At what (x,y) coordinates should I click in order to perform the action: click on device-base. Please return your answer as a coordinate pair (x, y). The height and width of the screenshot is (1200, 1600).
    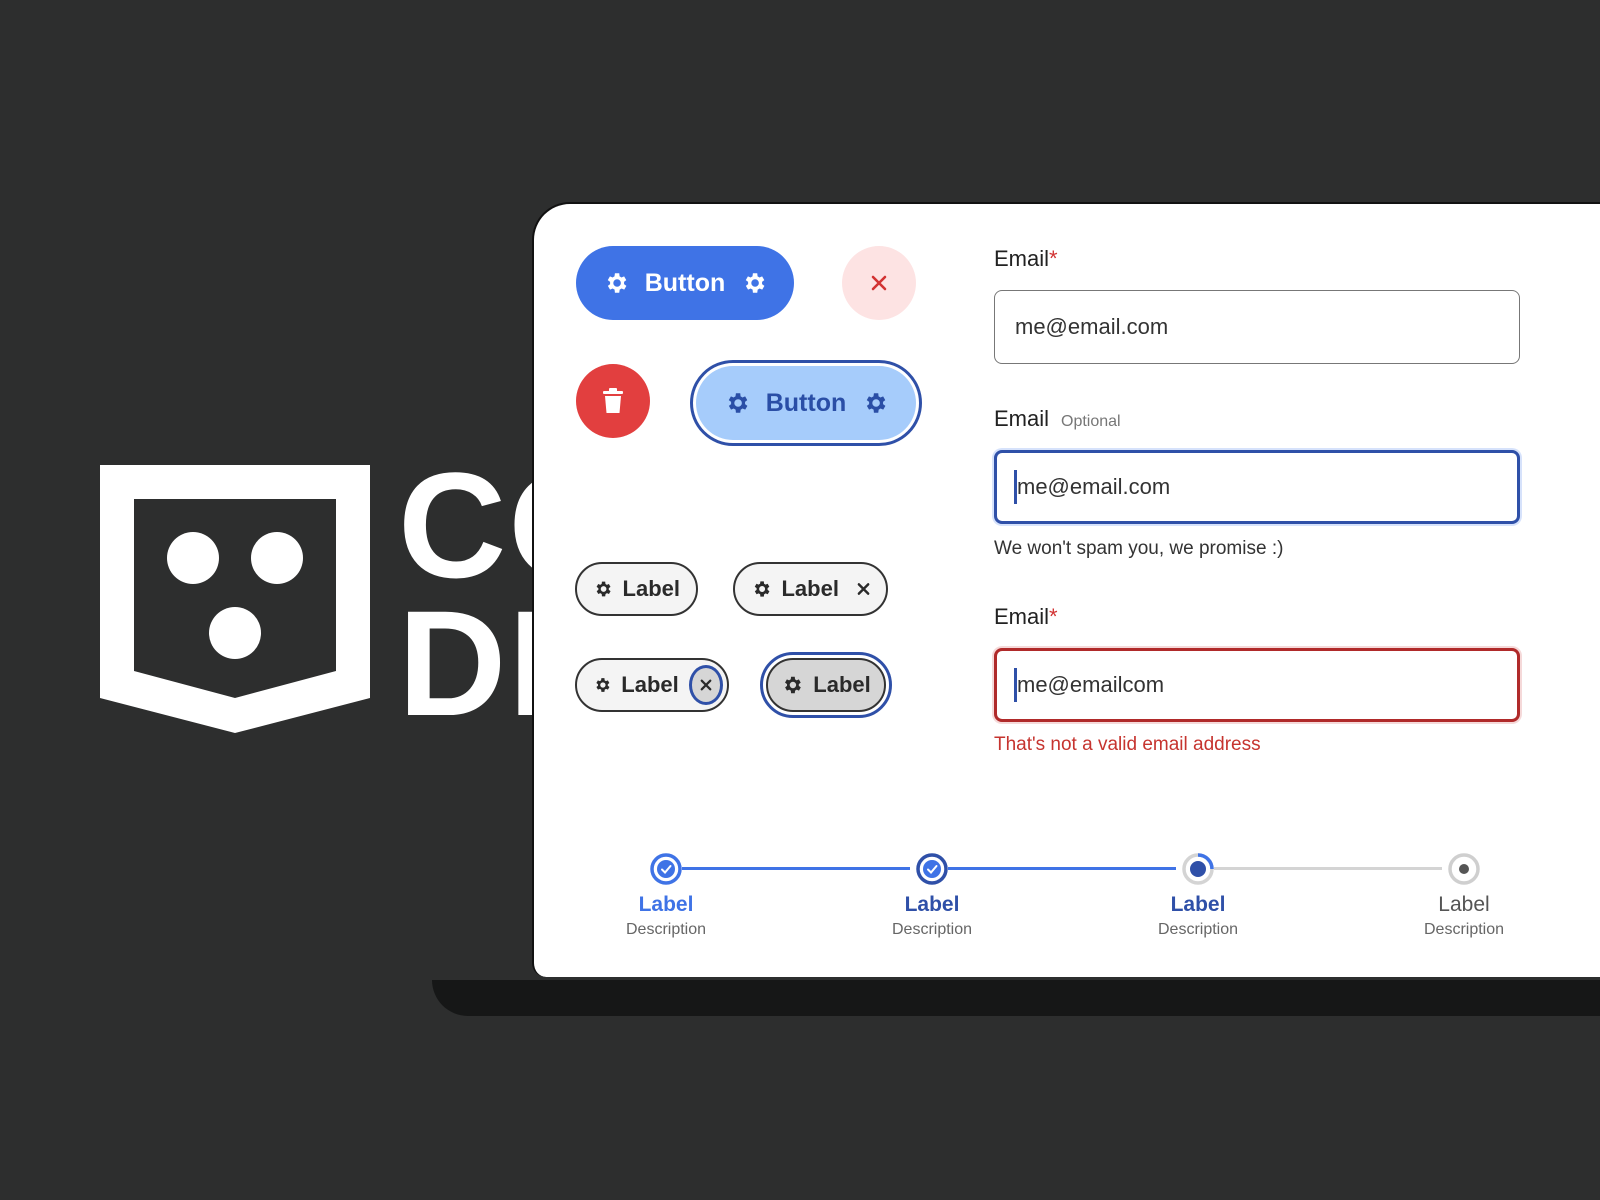
    Looking at the image, I should click on (1016, 998).